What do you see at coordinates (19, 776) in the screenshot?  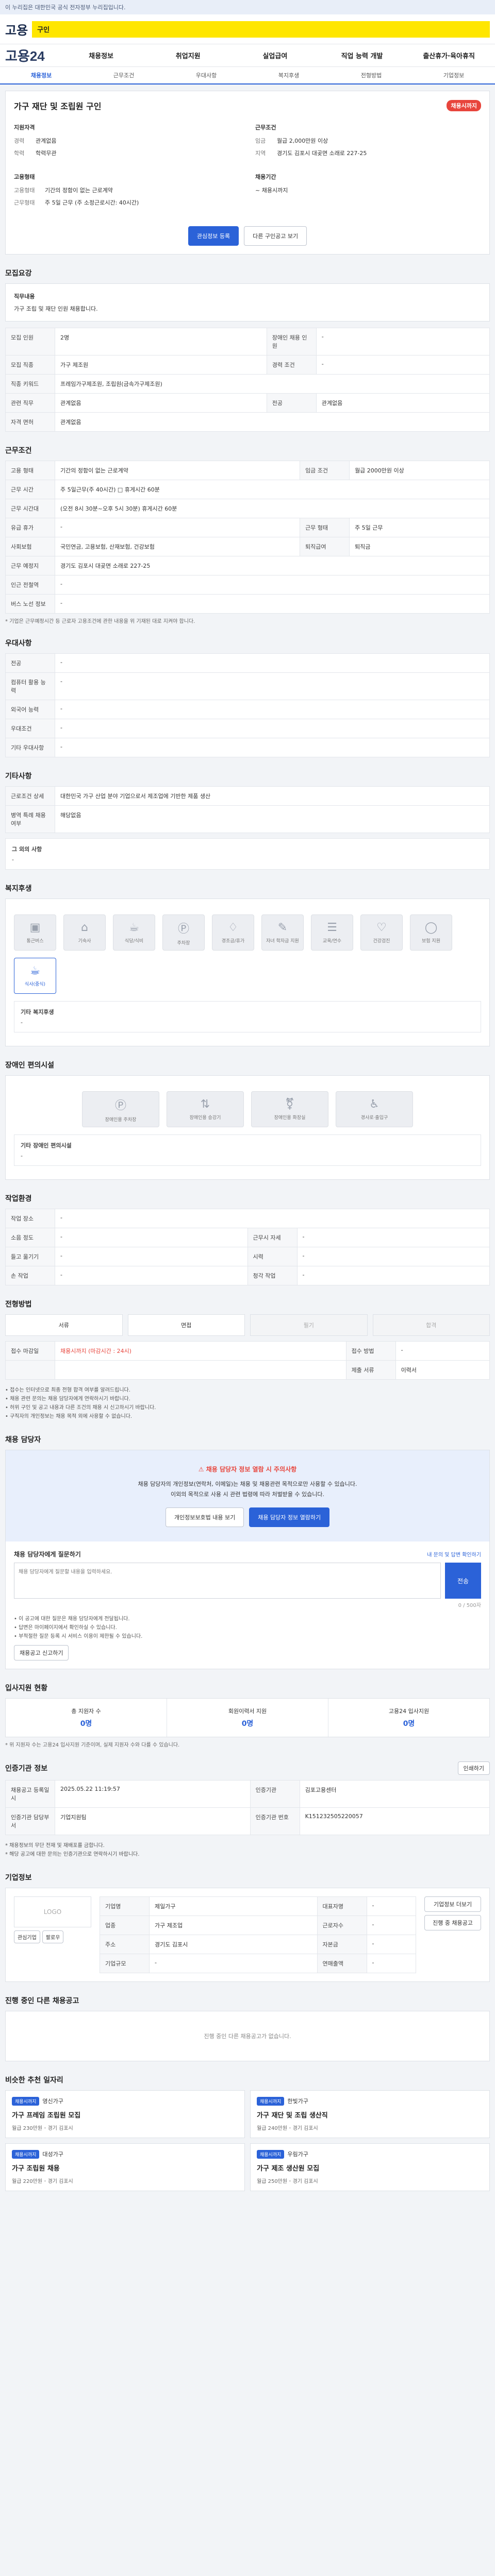 I see `etc-title: 기타사항` at bounding box center [19, 776].